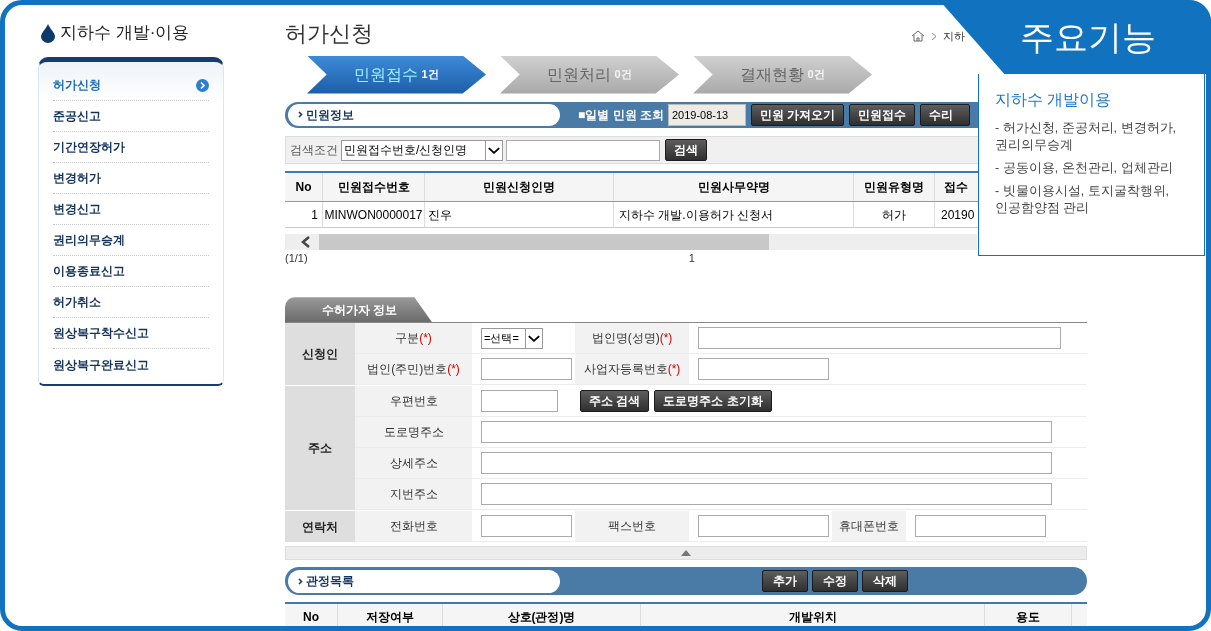 This screenshot has height=631, width=1211. Describe the element at coordinates (797, 114) in the screenshot. I see `action-button: 민원 가져오기` at that location.